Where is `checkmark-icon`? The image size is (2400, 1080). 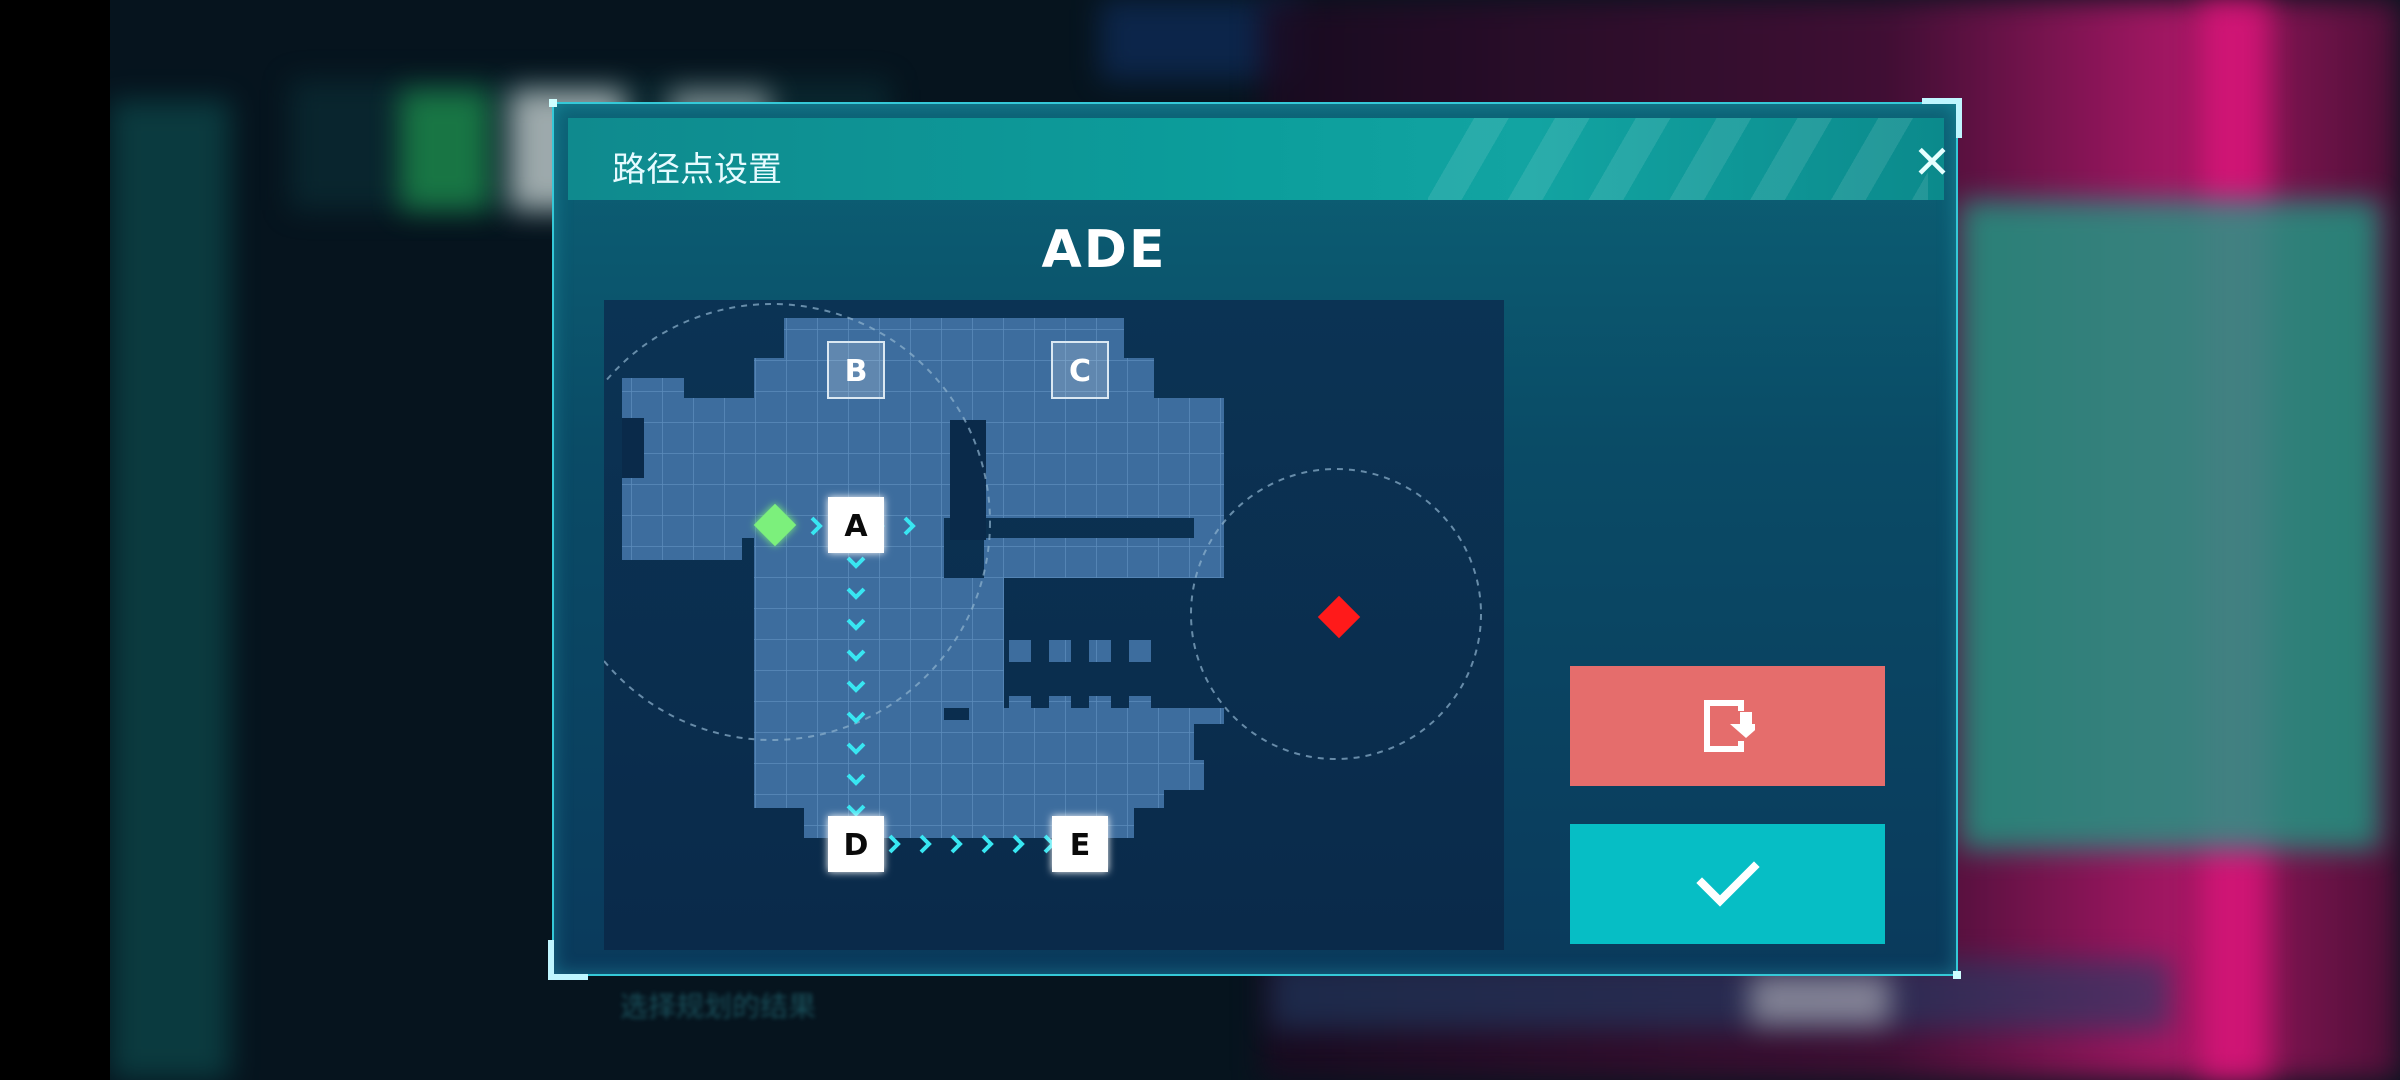
checkmark-icon is located at coordinates (1727, 884).